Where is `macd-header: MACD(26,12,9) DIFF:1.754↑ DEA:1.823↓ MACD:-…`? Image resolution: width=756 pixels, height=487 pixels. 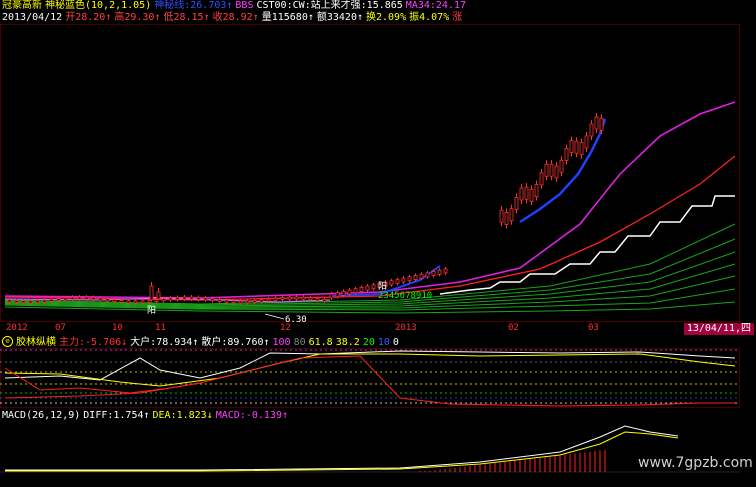 macd-header: MACD(26,12,9) DIFF:1.754↑ DEA:1.823↓ MACD:-… is located at coordinates (146, 416).